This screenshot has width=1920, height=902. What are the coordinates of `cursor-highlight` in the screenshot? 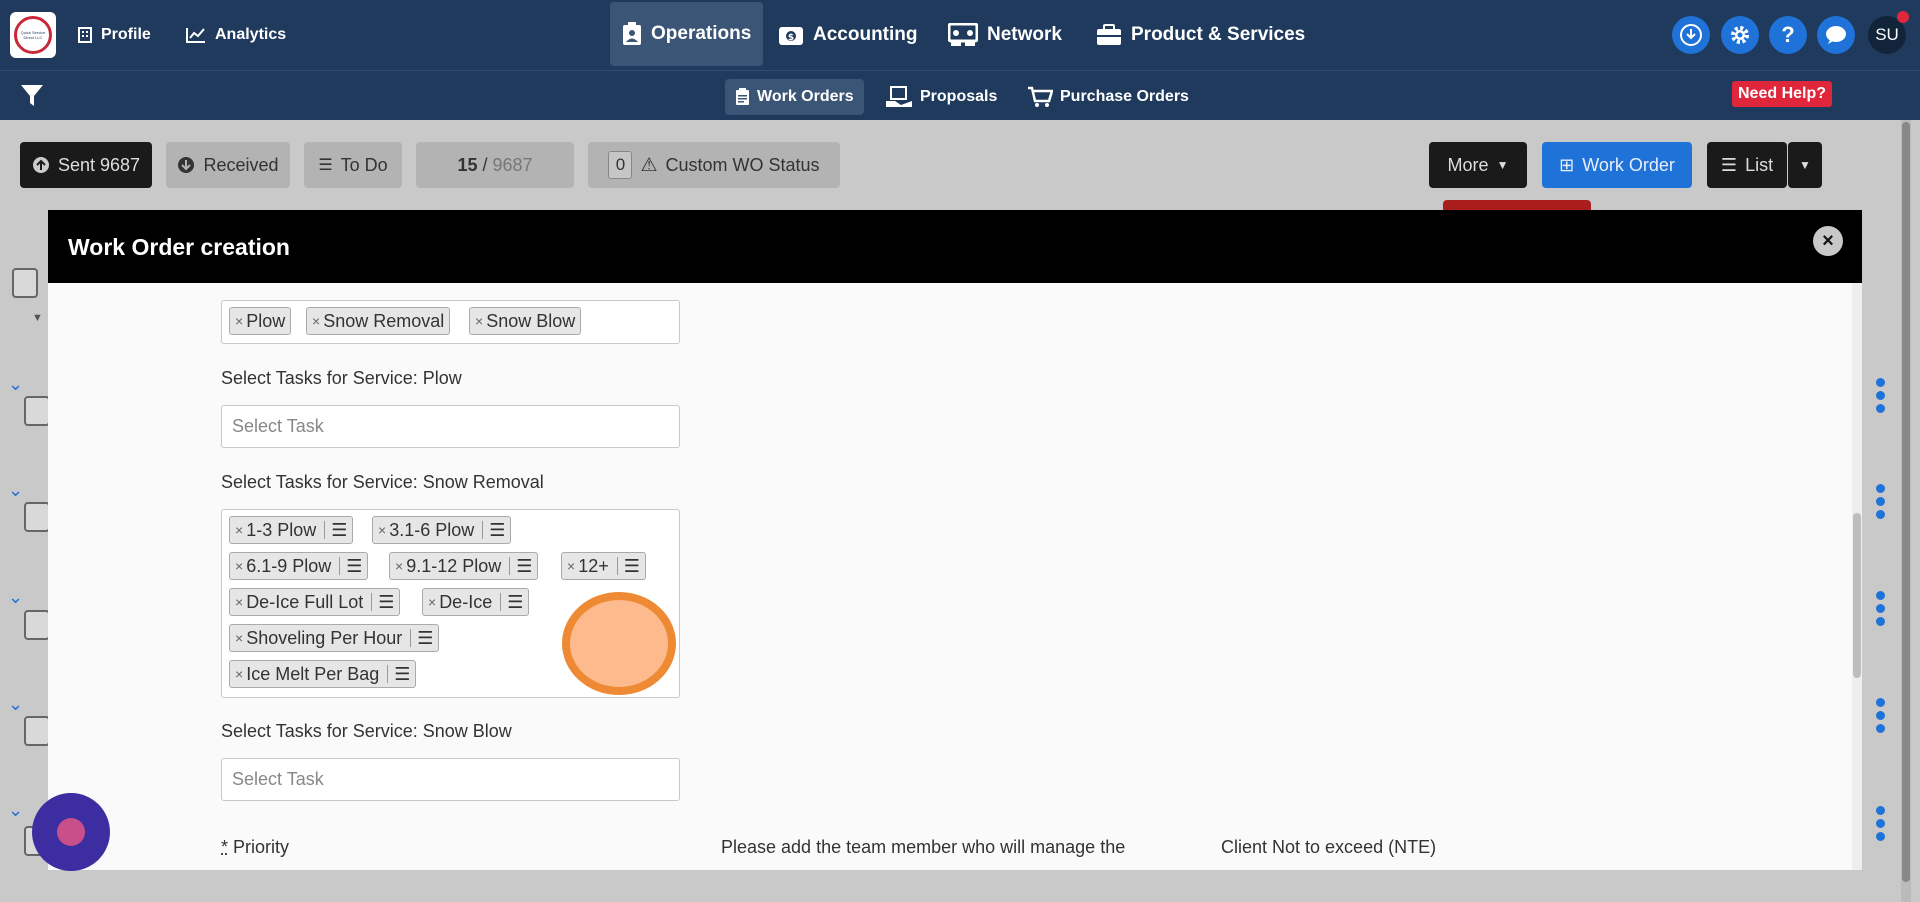 It's located at (619, 643).